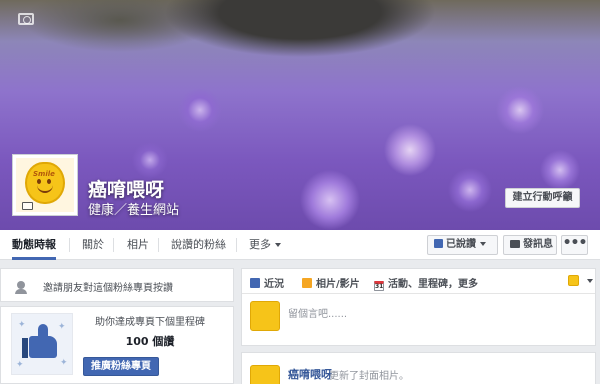 The image size is (600, 384). What do you see at coordinates (307, 283) in the screenshot?
I see `photo-icon` at bounding box center [307, 283].